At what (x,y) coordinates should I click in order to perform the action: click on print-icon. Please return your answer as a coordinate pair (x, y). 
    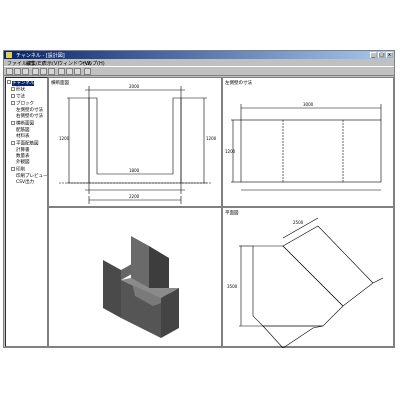
    Looking at the image, I should click on (35, 71).